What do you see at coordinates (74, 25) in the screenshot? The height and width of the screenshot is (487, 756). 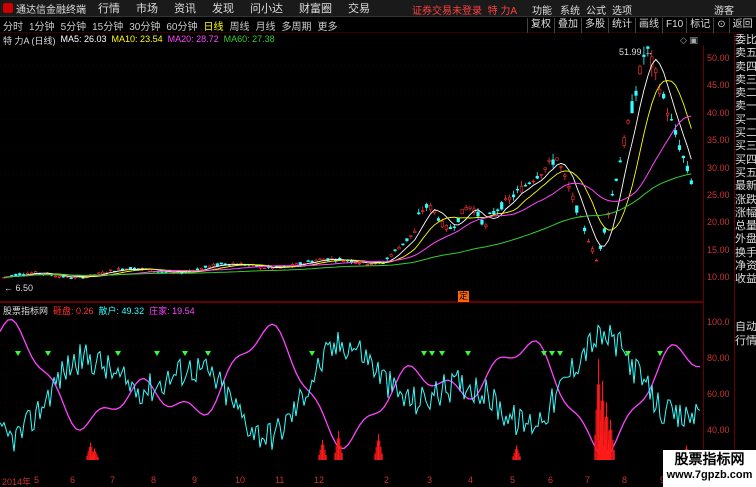 I see `period-tab-2: 5分钟` at bounding box center [74, 25].